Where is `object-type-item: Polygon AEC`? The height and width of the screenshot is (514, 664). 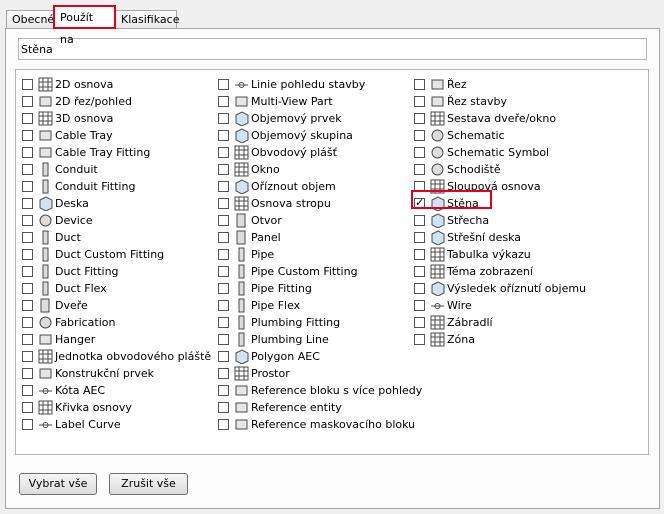
object-type-item: Polygon AEC is located at coordinates (317, 356).